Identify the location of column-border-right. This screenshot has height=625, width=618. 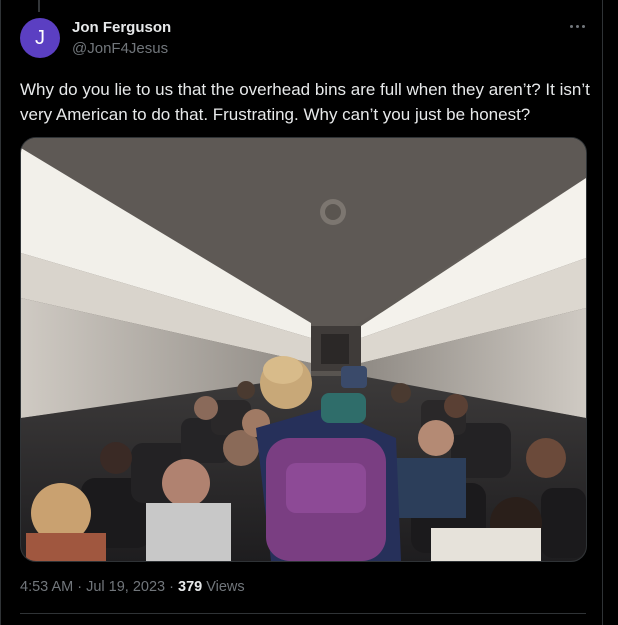
(602, 312).